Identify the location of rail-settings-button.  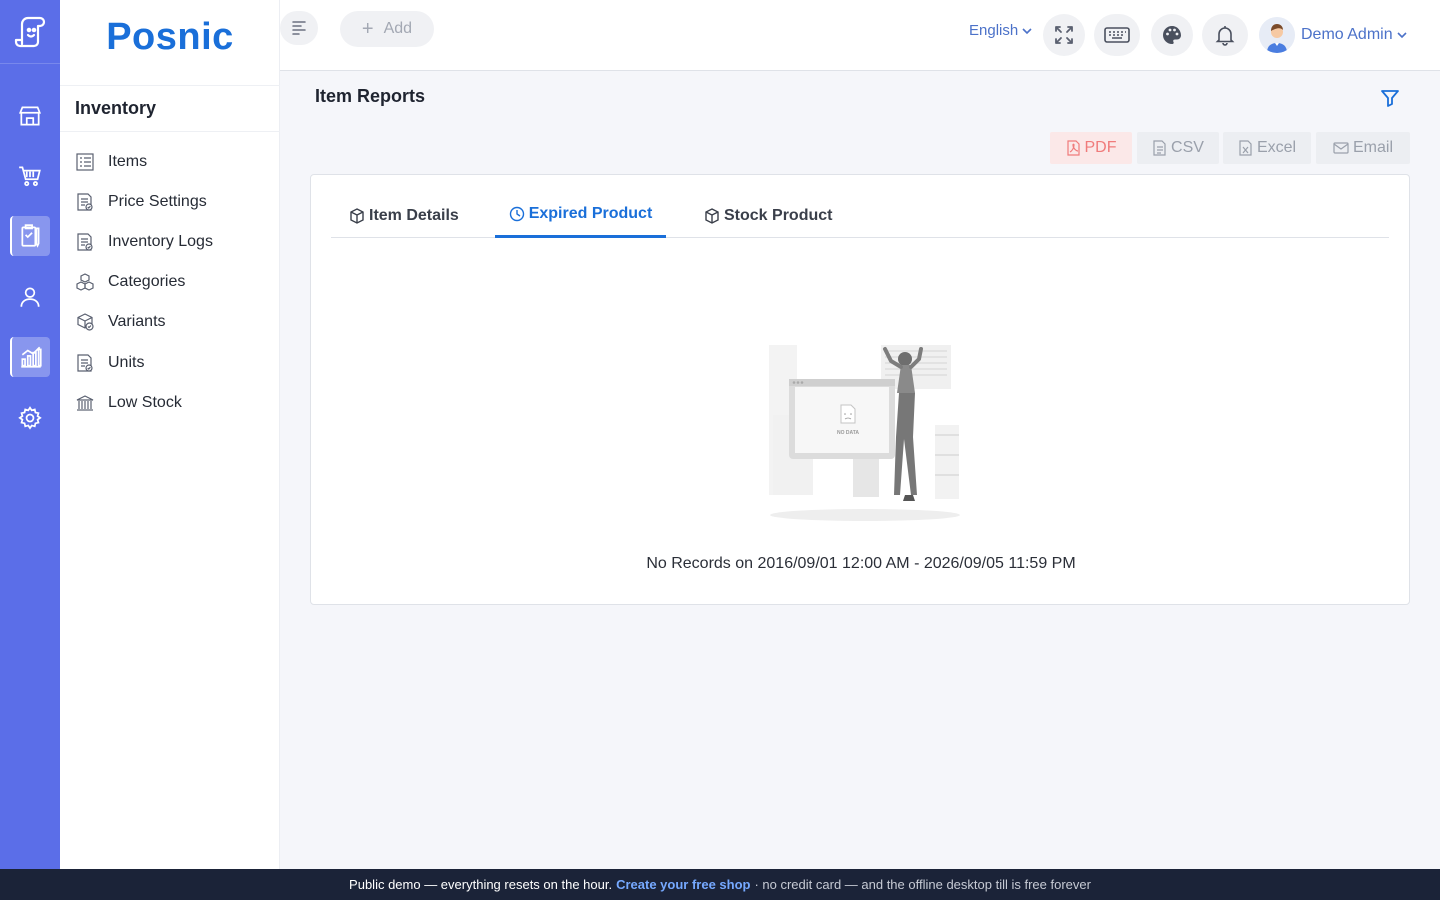
(30, 418).